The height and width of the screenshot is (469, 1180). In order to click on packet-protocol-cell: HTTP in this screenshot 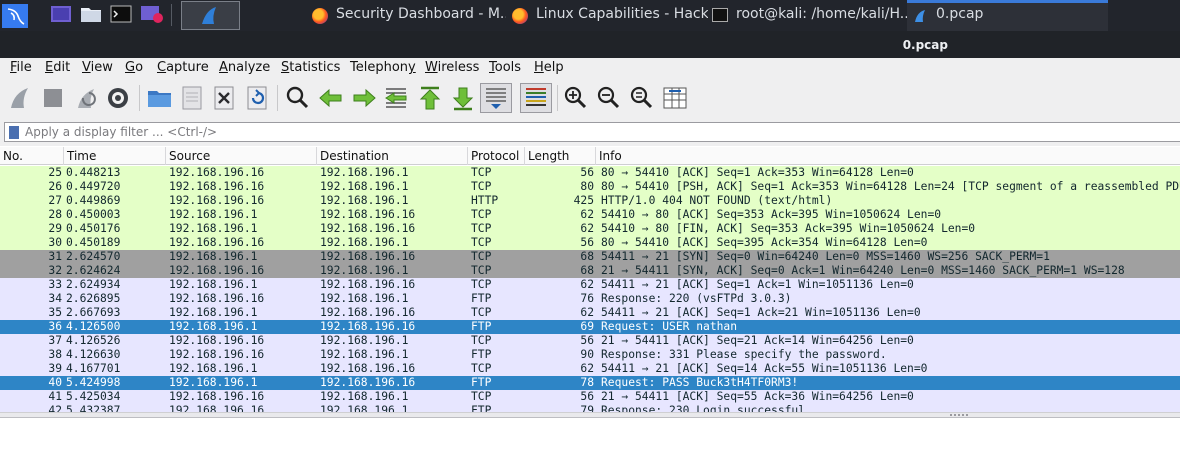, I will do `click(485, 200)`.